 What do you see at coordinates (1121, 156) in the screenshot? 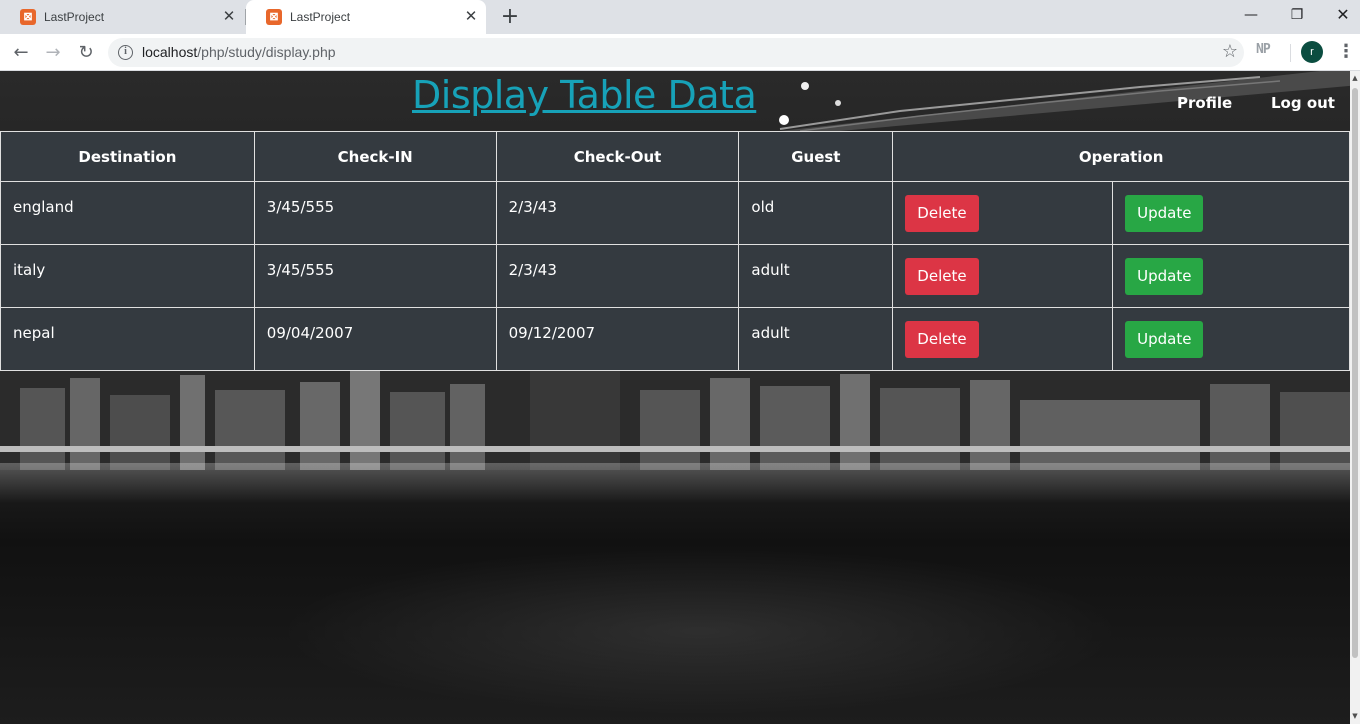
I see `header-operation: Operation` at bounding box center [1121, 156].